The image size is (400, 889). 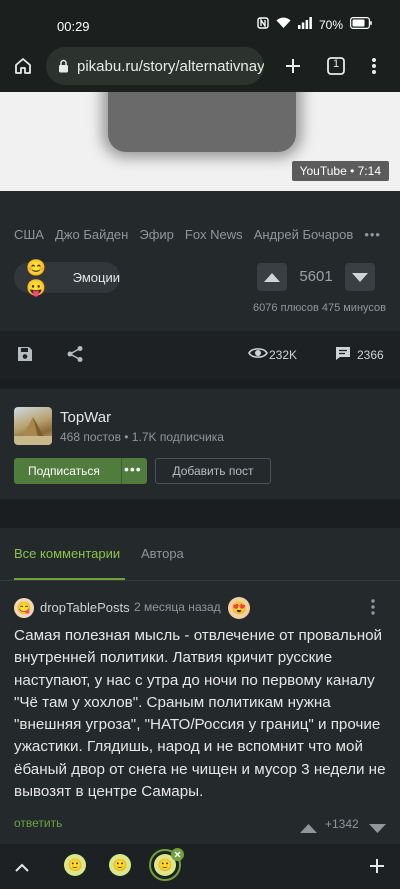 What do you see at coordinates (214, 234) in the screenshot?
I see `tag: Fox News` at bounding box center [214, 234].